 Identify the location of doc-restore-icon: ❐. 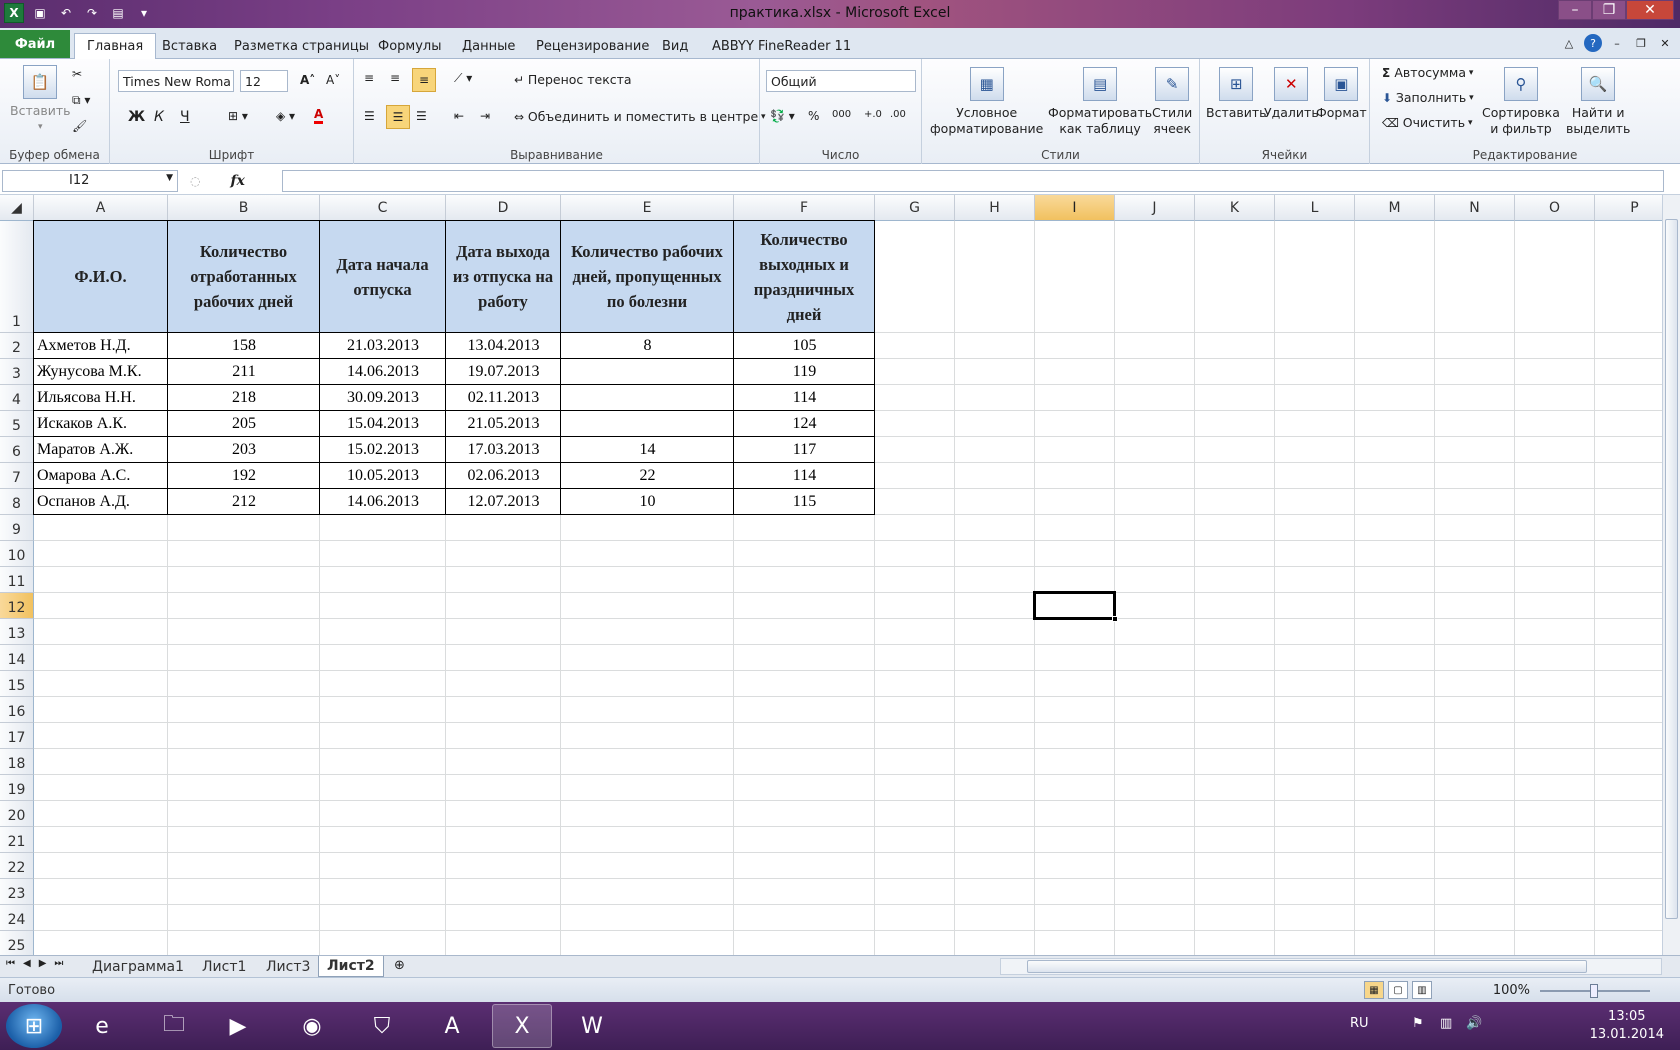
(1641, 43).